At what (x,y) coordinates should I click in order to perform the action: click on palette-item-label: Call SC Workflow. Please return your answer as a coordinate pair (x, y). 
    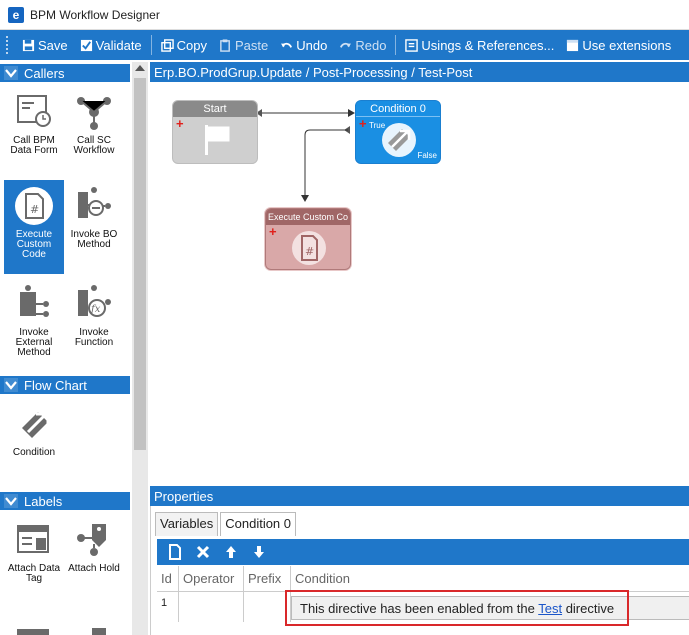
    Looking at the image, I should click on (94, 145).